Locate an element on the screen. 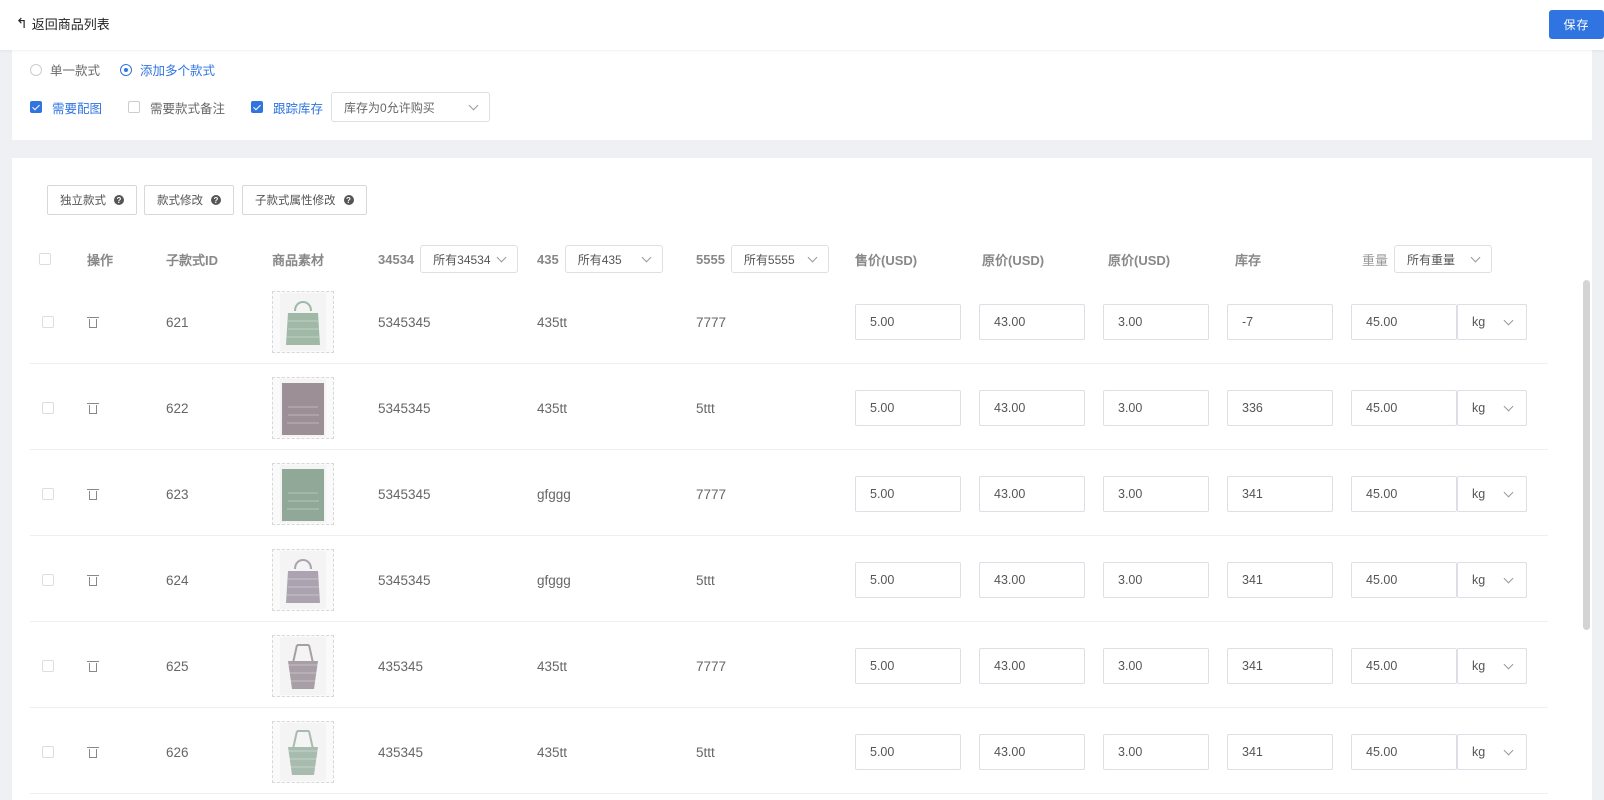 The image size is (1604, 800). col-sub-id: 子款式ID is located at coordinates (192, 260).